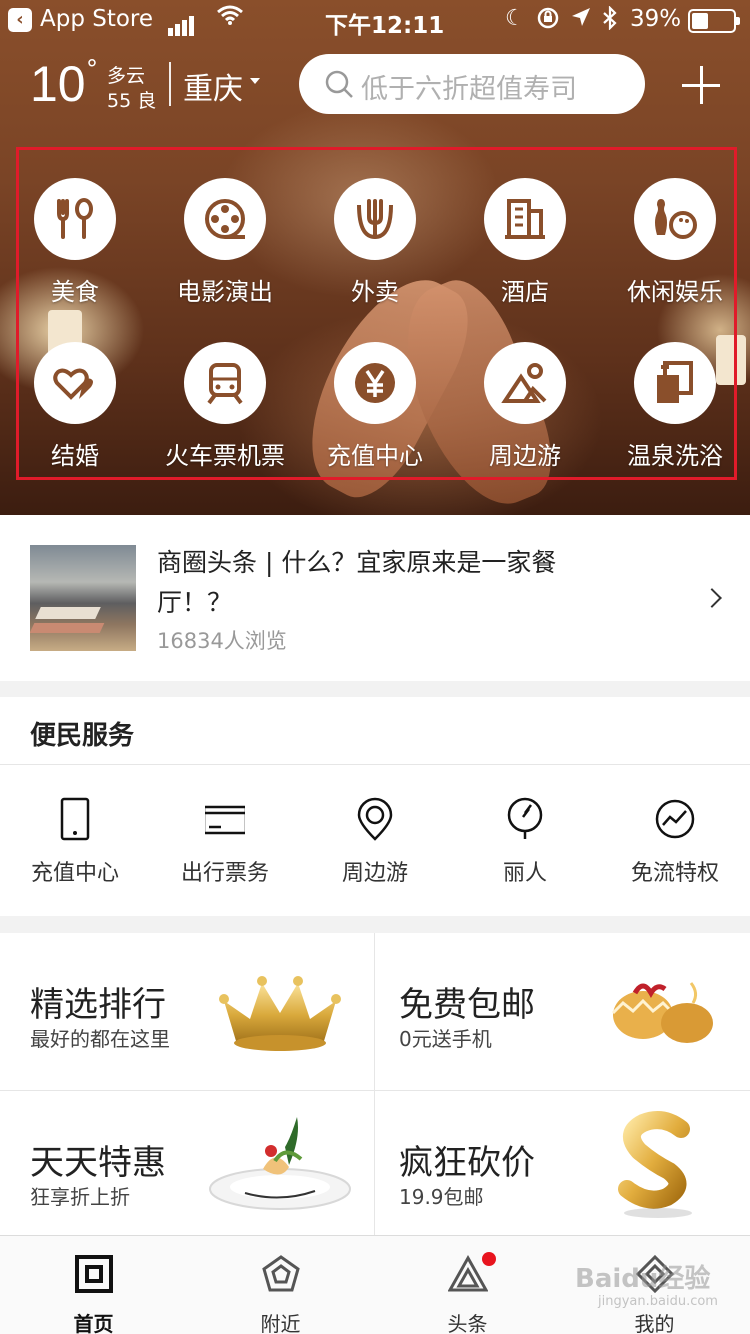  What do you see at coordinates (75, 847) in the screenshot?
I see `service-recharge: 充值中心` at bounding box center [75, 847].